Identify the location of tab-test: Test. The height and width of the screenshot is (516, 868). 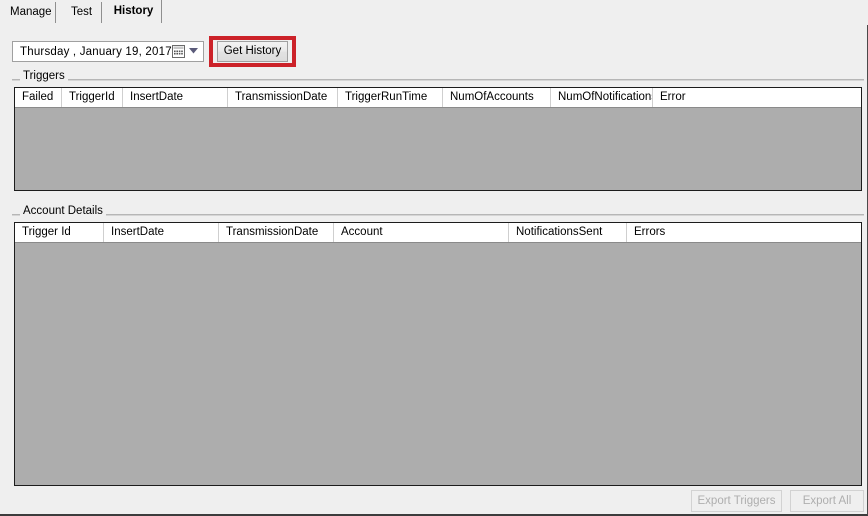
(82, 12).